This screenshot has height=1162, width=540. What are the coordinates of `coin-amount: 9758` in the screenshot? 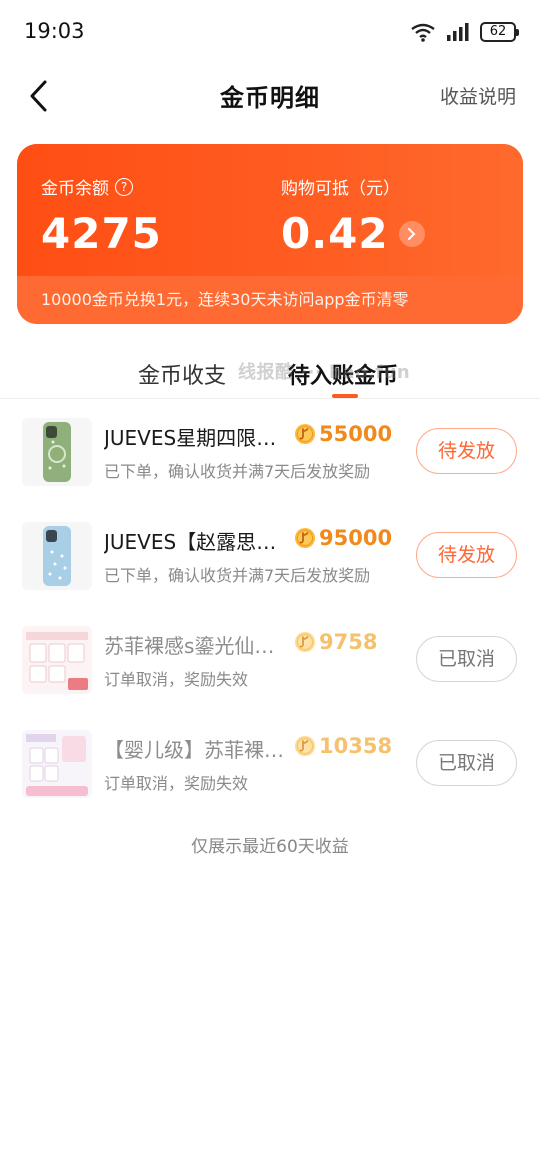 It's located at (335, 642).